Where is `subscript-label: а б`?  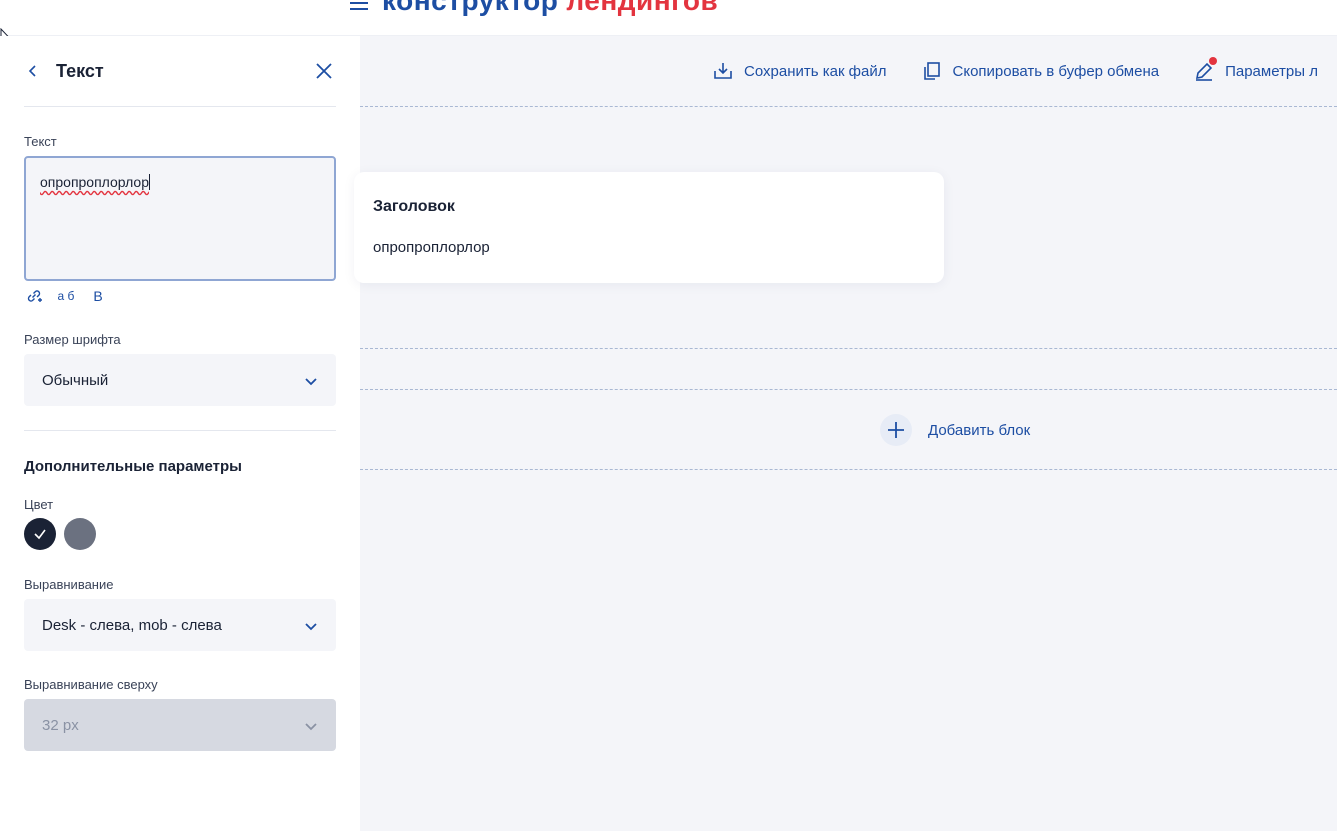
subscript-label: а б is located at coordinates (66, 296).